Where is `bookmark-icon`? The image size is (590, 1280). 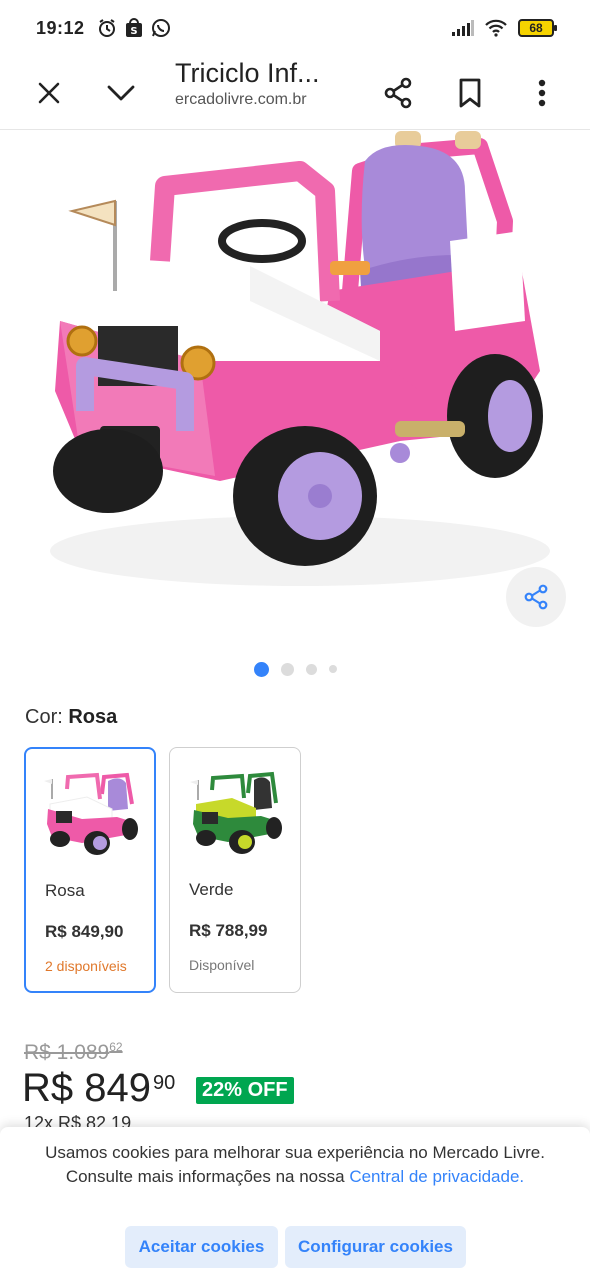
bookmark-icon is located at coordinates (470, 93).